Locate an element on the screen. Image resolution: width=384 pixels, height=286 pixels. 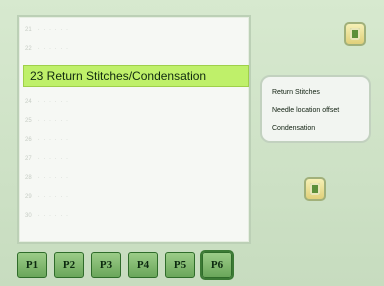
list-item: 30 · · · · · · is located at coordinates (133, 216).